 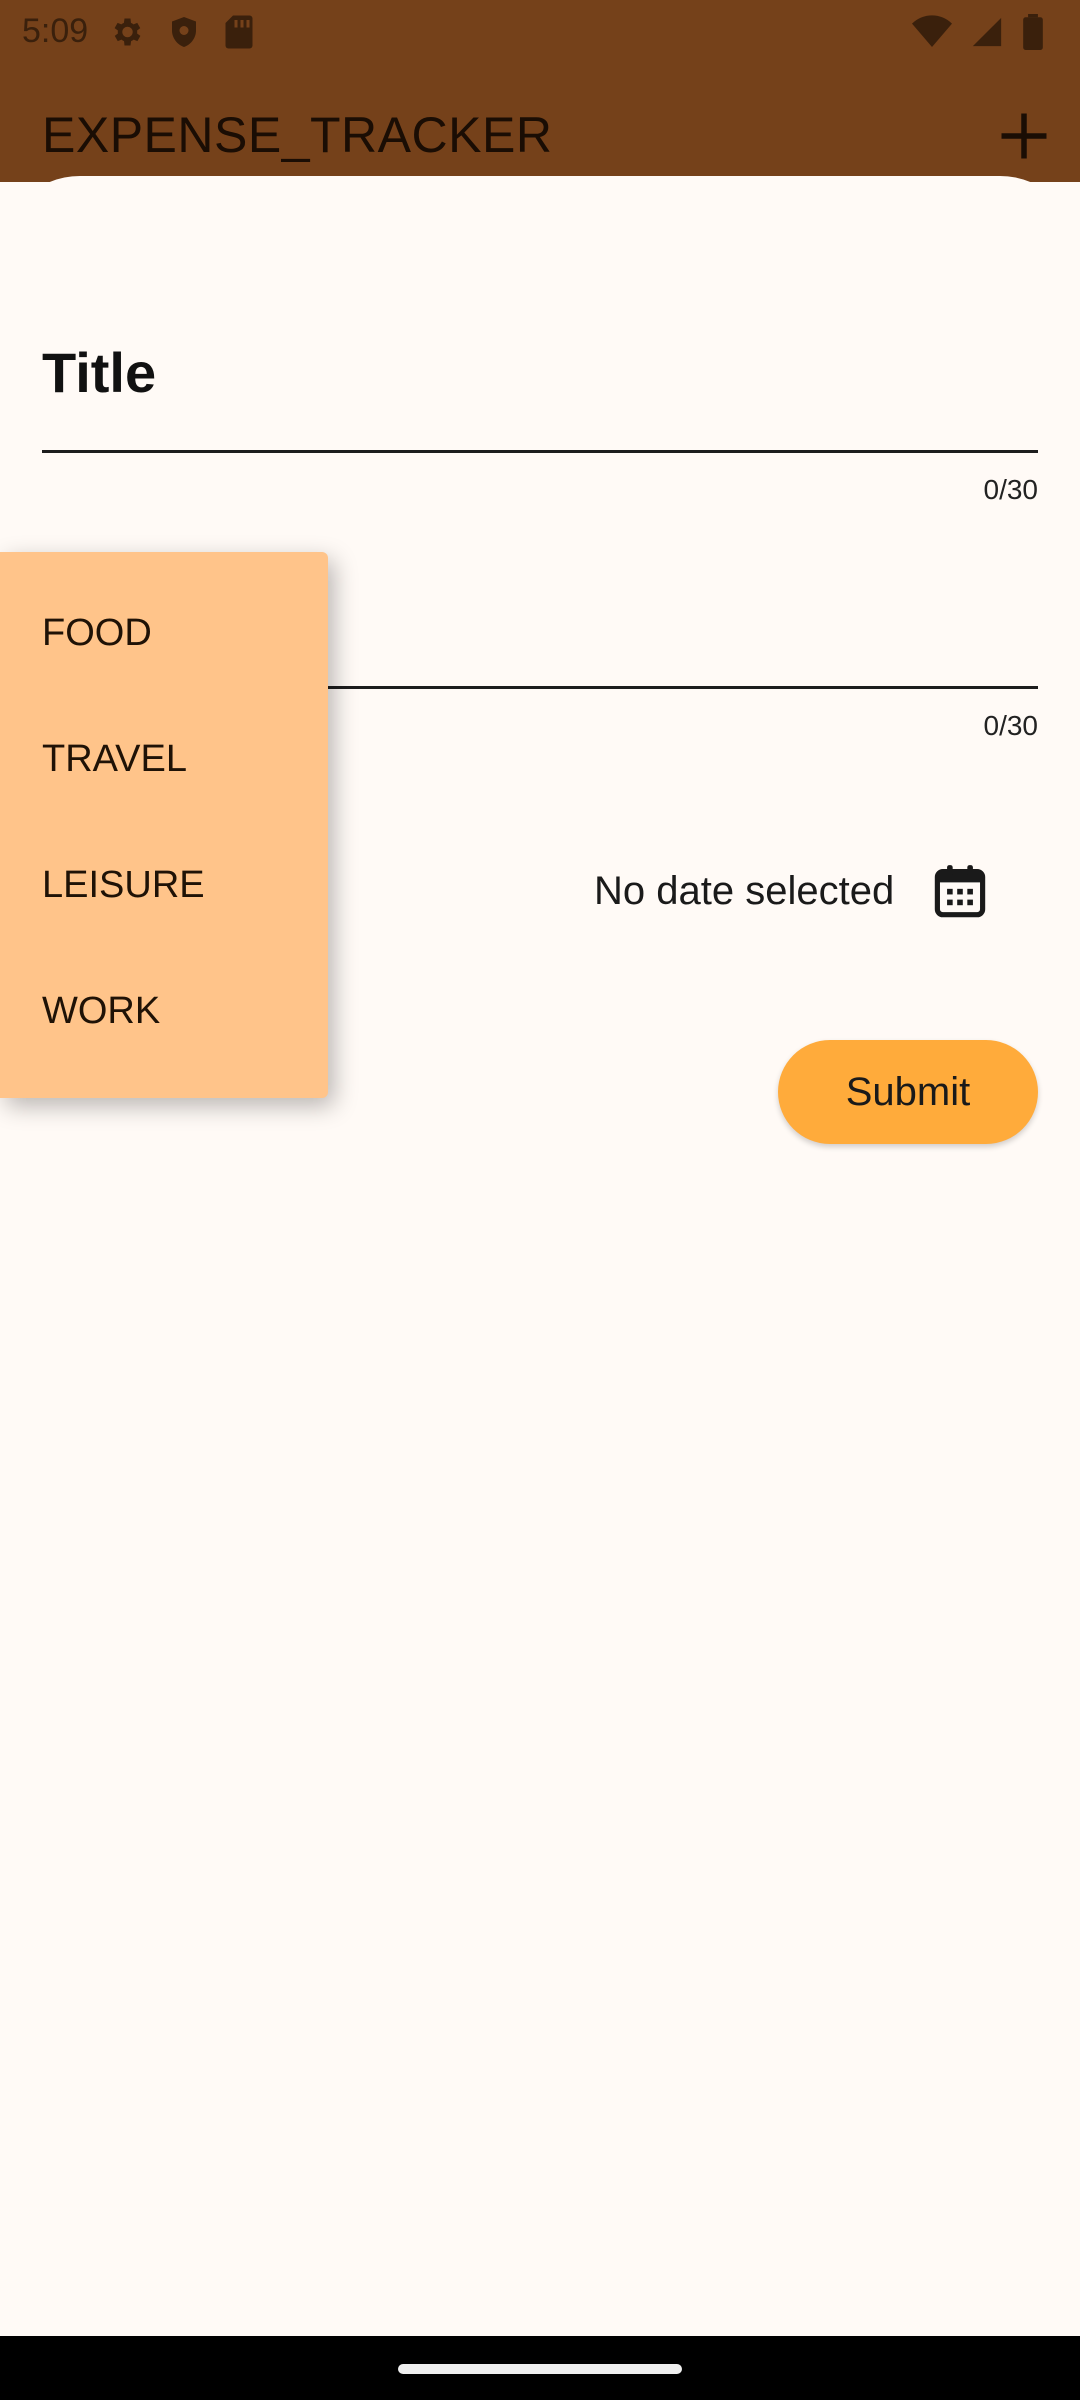 I want to click on category-dropdown-menu: FOOD TRAVEL LEISURE WORK, so click(x=164, y=825).